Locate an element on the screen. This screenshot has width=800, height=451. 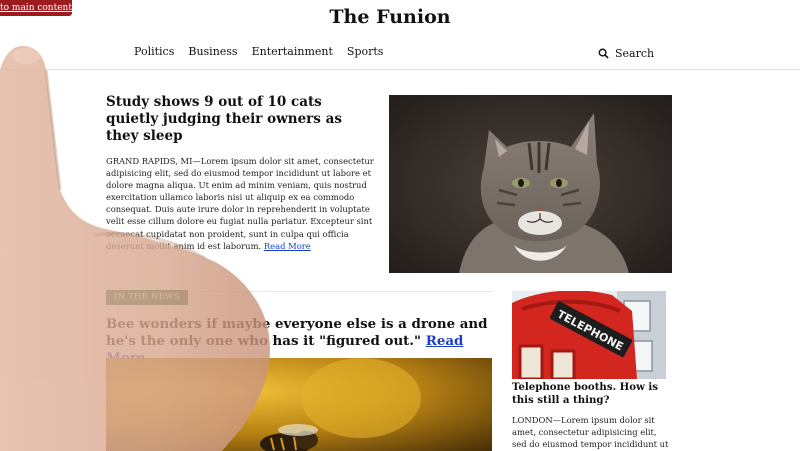
telephone-booth-image: TELEPHONE is located at coordinates (589, 335).